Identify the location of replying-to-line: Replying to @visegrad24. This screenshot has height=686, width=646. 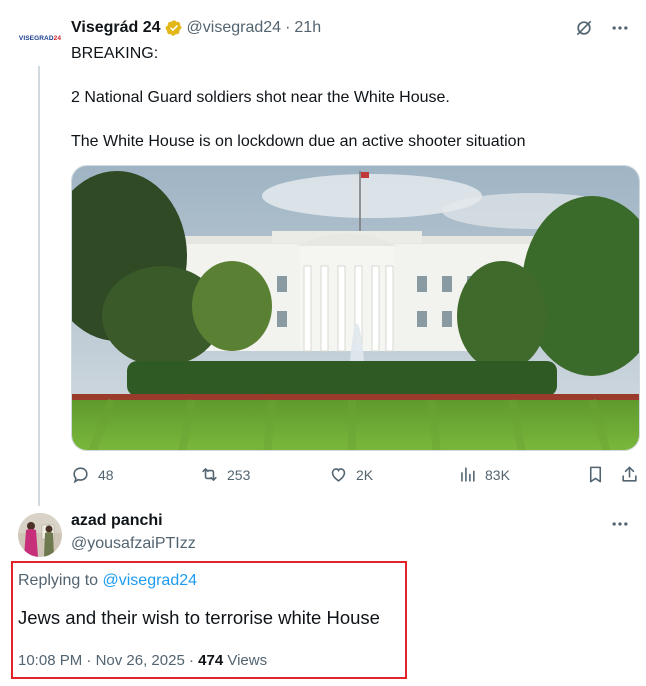
(107, 581).